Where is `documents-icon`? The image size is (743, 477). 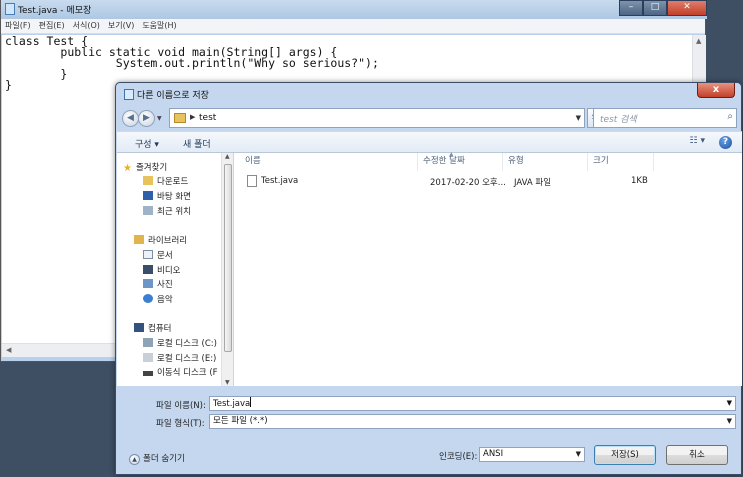
documents-icon is located at coordinates (148, 254).